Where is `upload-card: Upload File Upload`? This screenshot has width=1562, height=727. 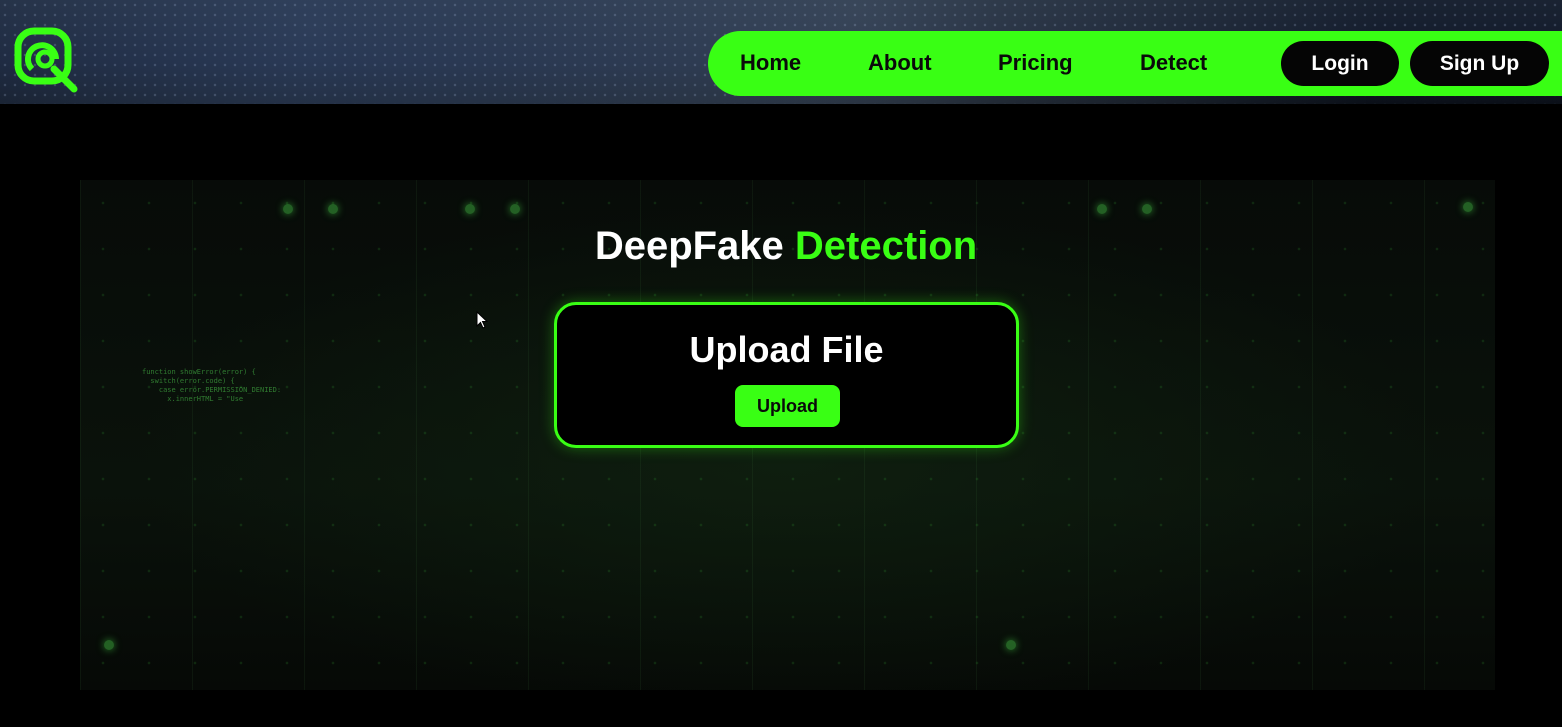
upload-card: Upload File Upload is located at coordinates (786, 375).